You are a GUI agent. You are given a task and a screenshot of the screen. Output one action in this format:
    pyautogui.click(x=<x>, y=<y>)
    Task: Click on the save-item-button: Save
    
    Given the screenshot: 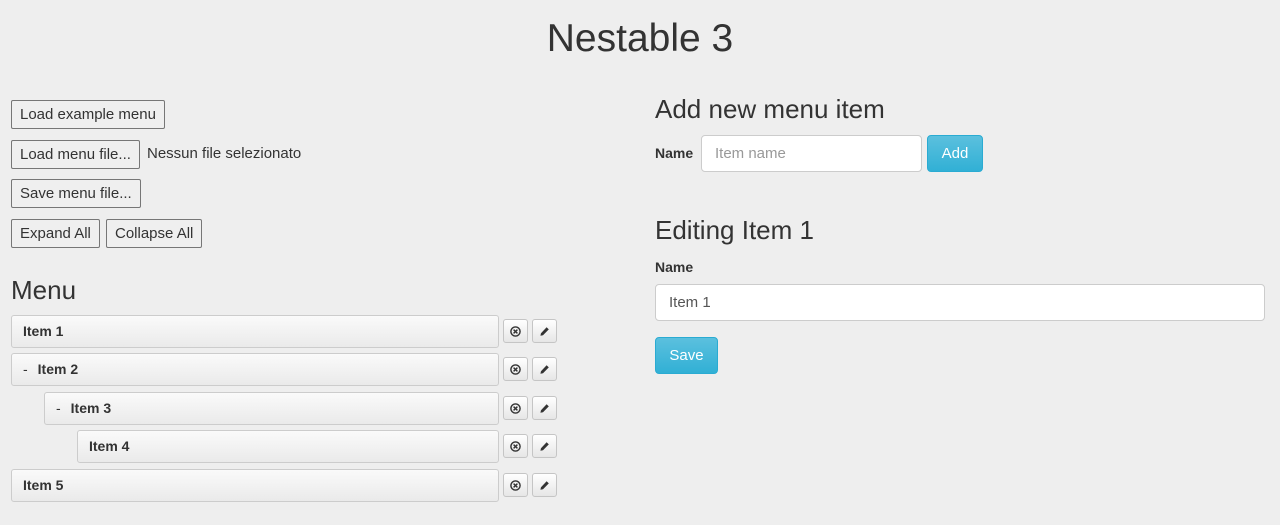 What is the action you would take?
    pyautogui.click(x=686, y=355)
    